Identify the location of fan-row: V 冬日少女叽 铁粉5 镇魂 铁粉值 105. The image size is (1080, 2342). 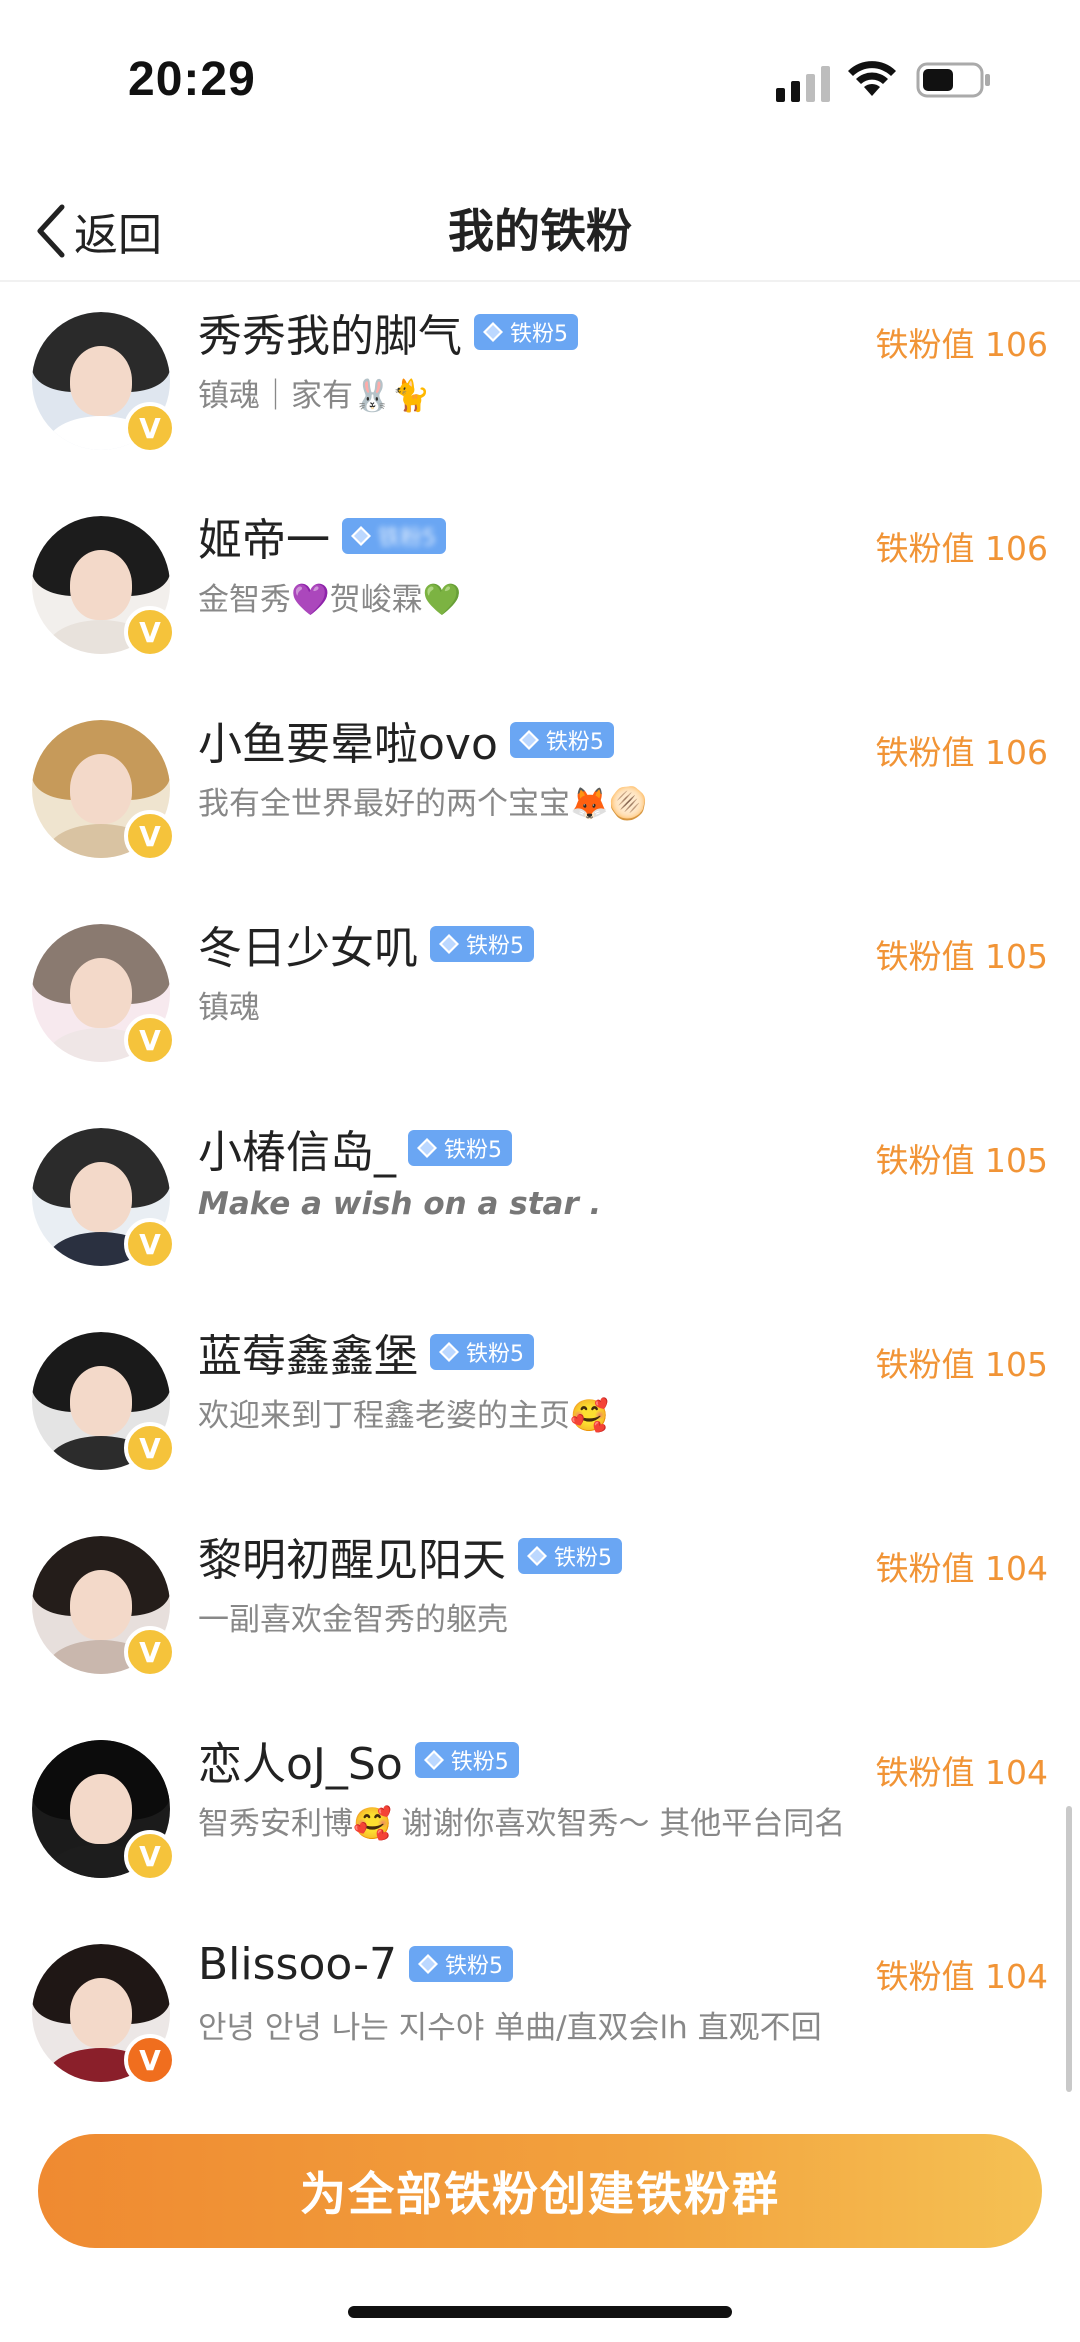
(540, 996).